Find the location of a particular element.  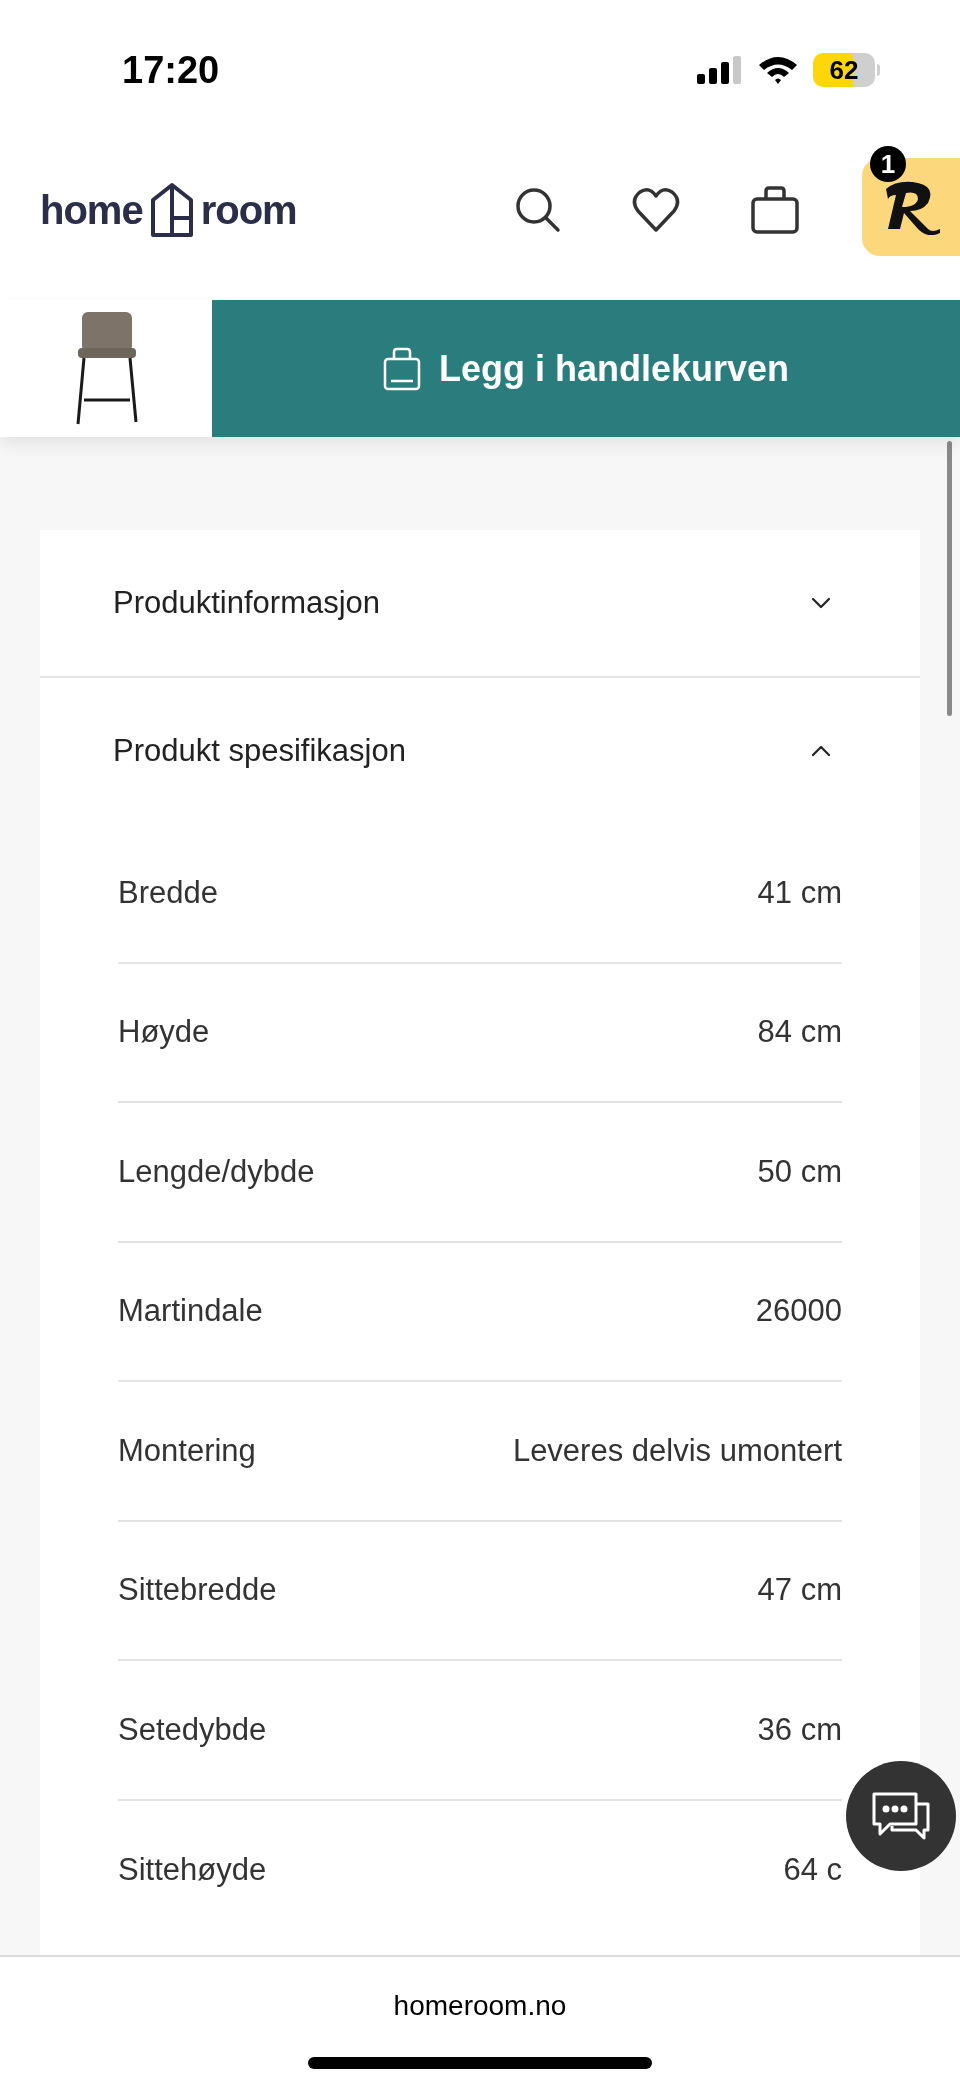

notification-badge: 1 is located at coordinates (888, 164).